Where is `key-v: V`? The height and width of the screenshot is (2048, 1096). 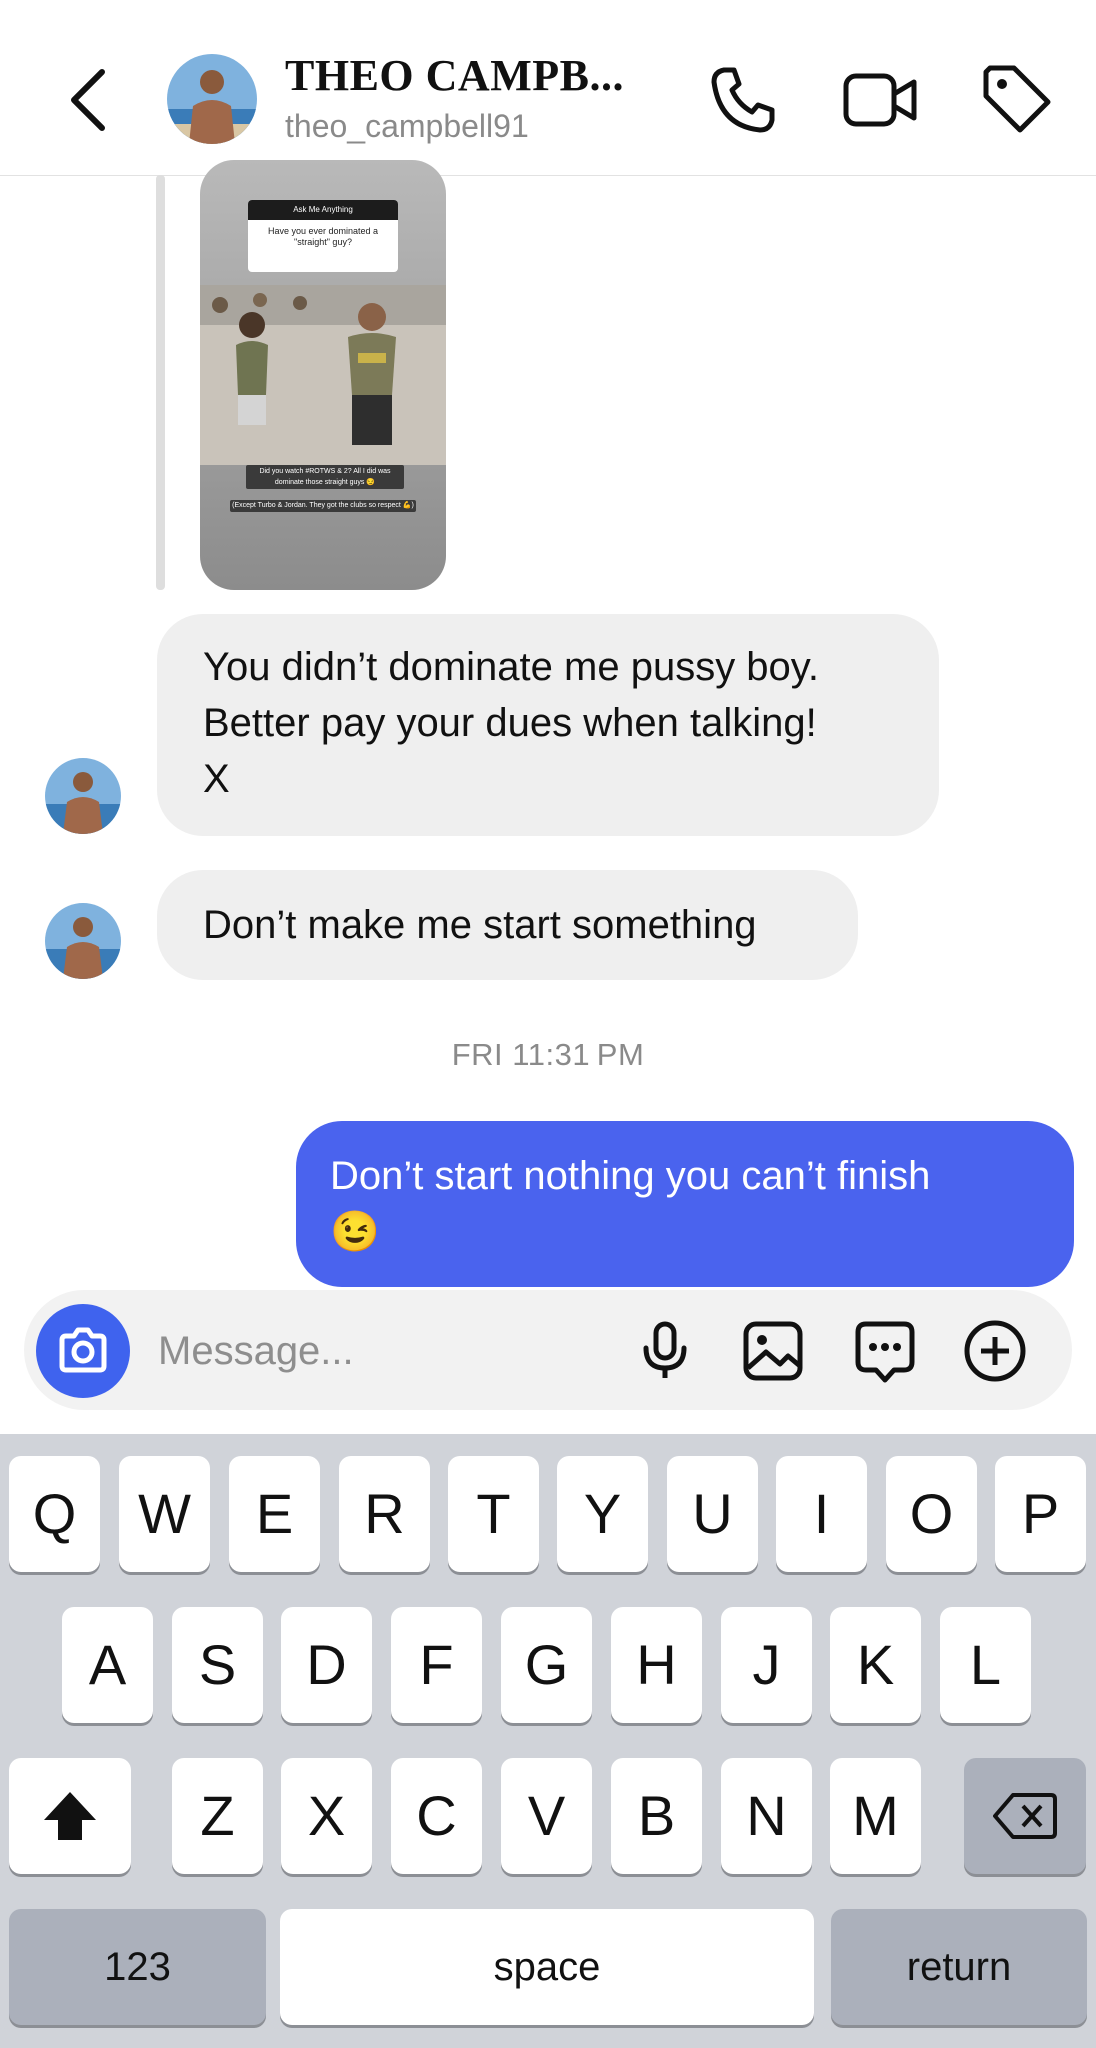
key-v: V is located at coordinates (546, 1816).